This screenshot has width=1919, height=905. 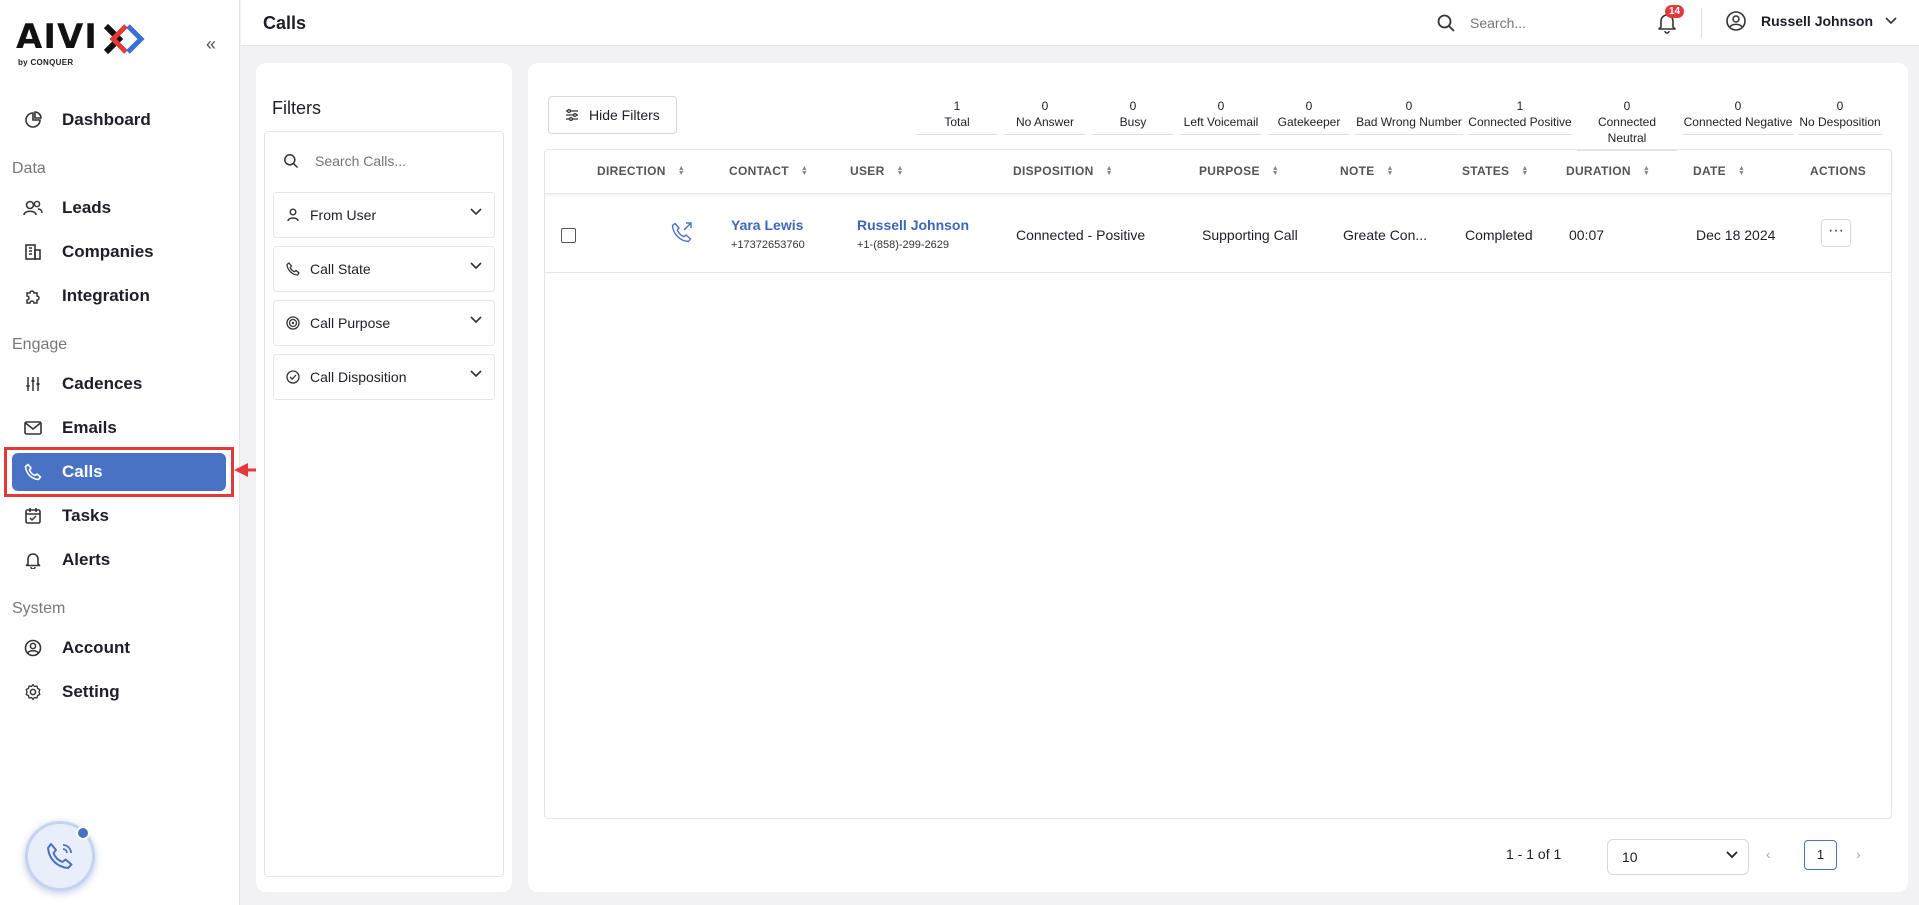 What do you see at coordinates (106, 295) in the screenshot?
I see `sidebar-item-label: Integration` at bounding box center [106, 295].